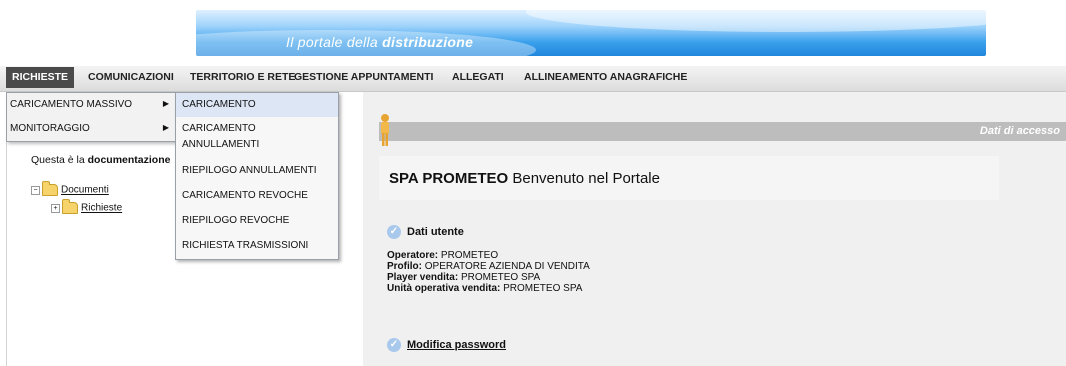 The width and height of the screenshot is (1066, 366). Describe the element at coordinates (722, 131) in the screenshot. I see `access-header-bar: Dati di accesso` at that location.